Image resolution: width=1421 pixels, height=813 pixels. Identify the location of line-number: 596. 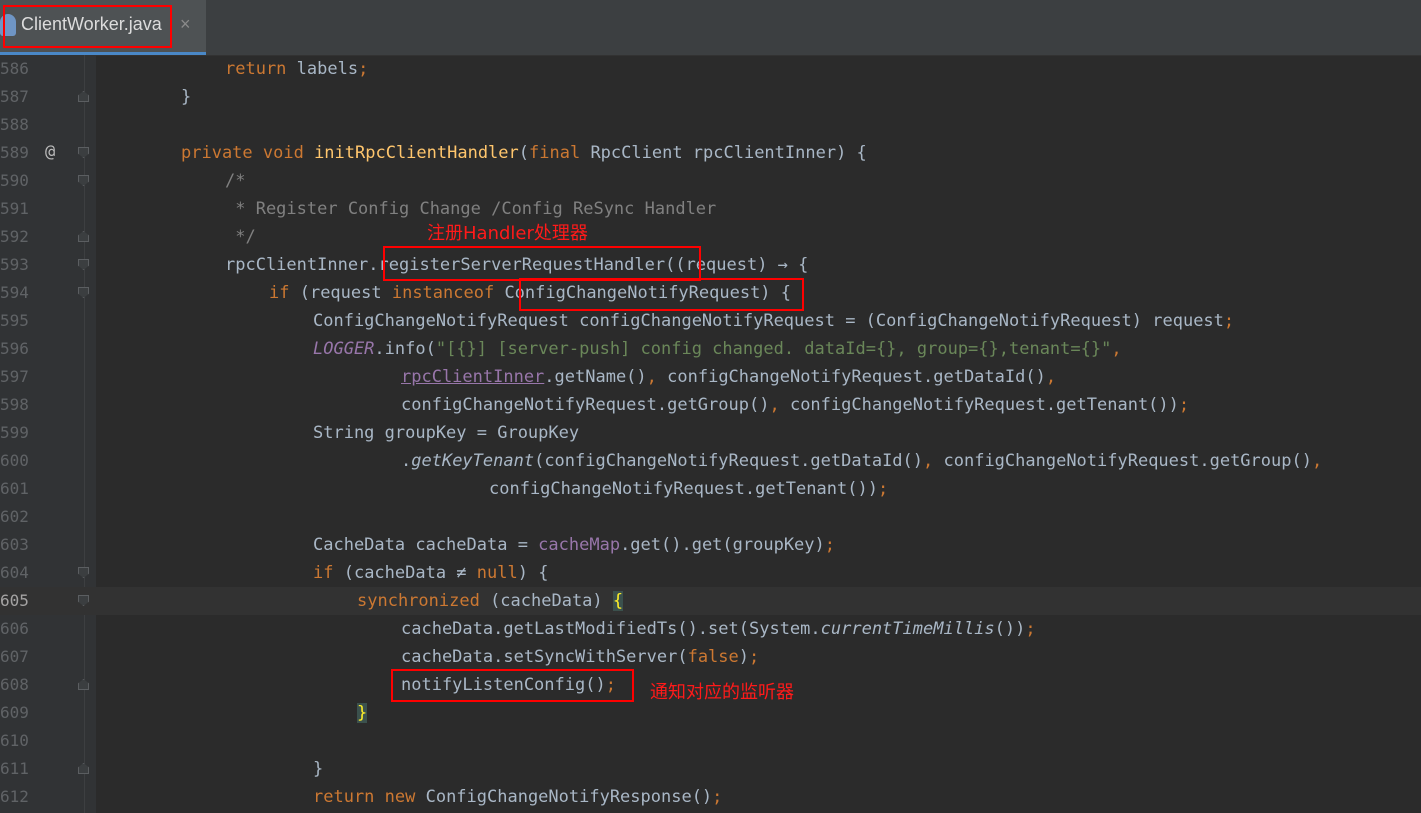
(14, 349).